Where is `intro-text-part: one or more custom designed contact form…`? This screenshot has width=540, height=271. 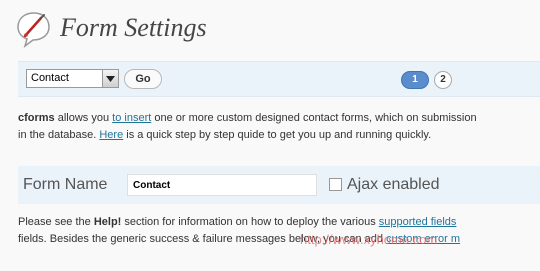
intro-text-part: one or more custom designed contact form… is located at coordinates (314, 118).